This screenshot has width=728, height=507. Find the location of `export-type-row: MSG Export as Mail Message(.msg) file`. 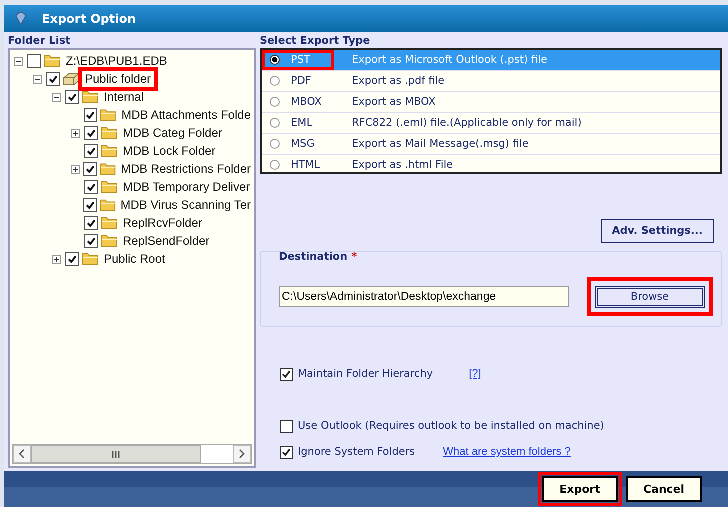

export-type-row: MSG Export as Mail Message(.msg) file is located at coordinates (491, 144).